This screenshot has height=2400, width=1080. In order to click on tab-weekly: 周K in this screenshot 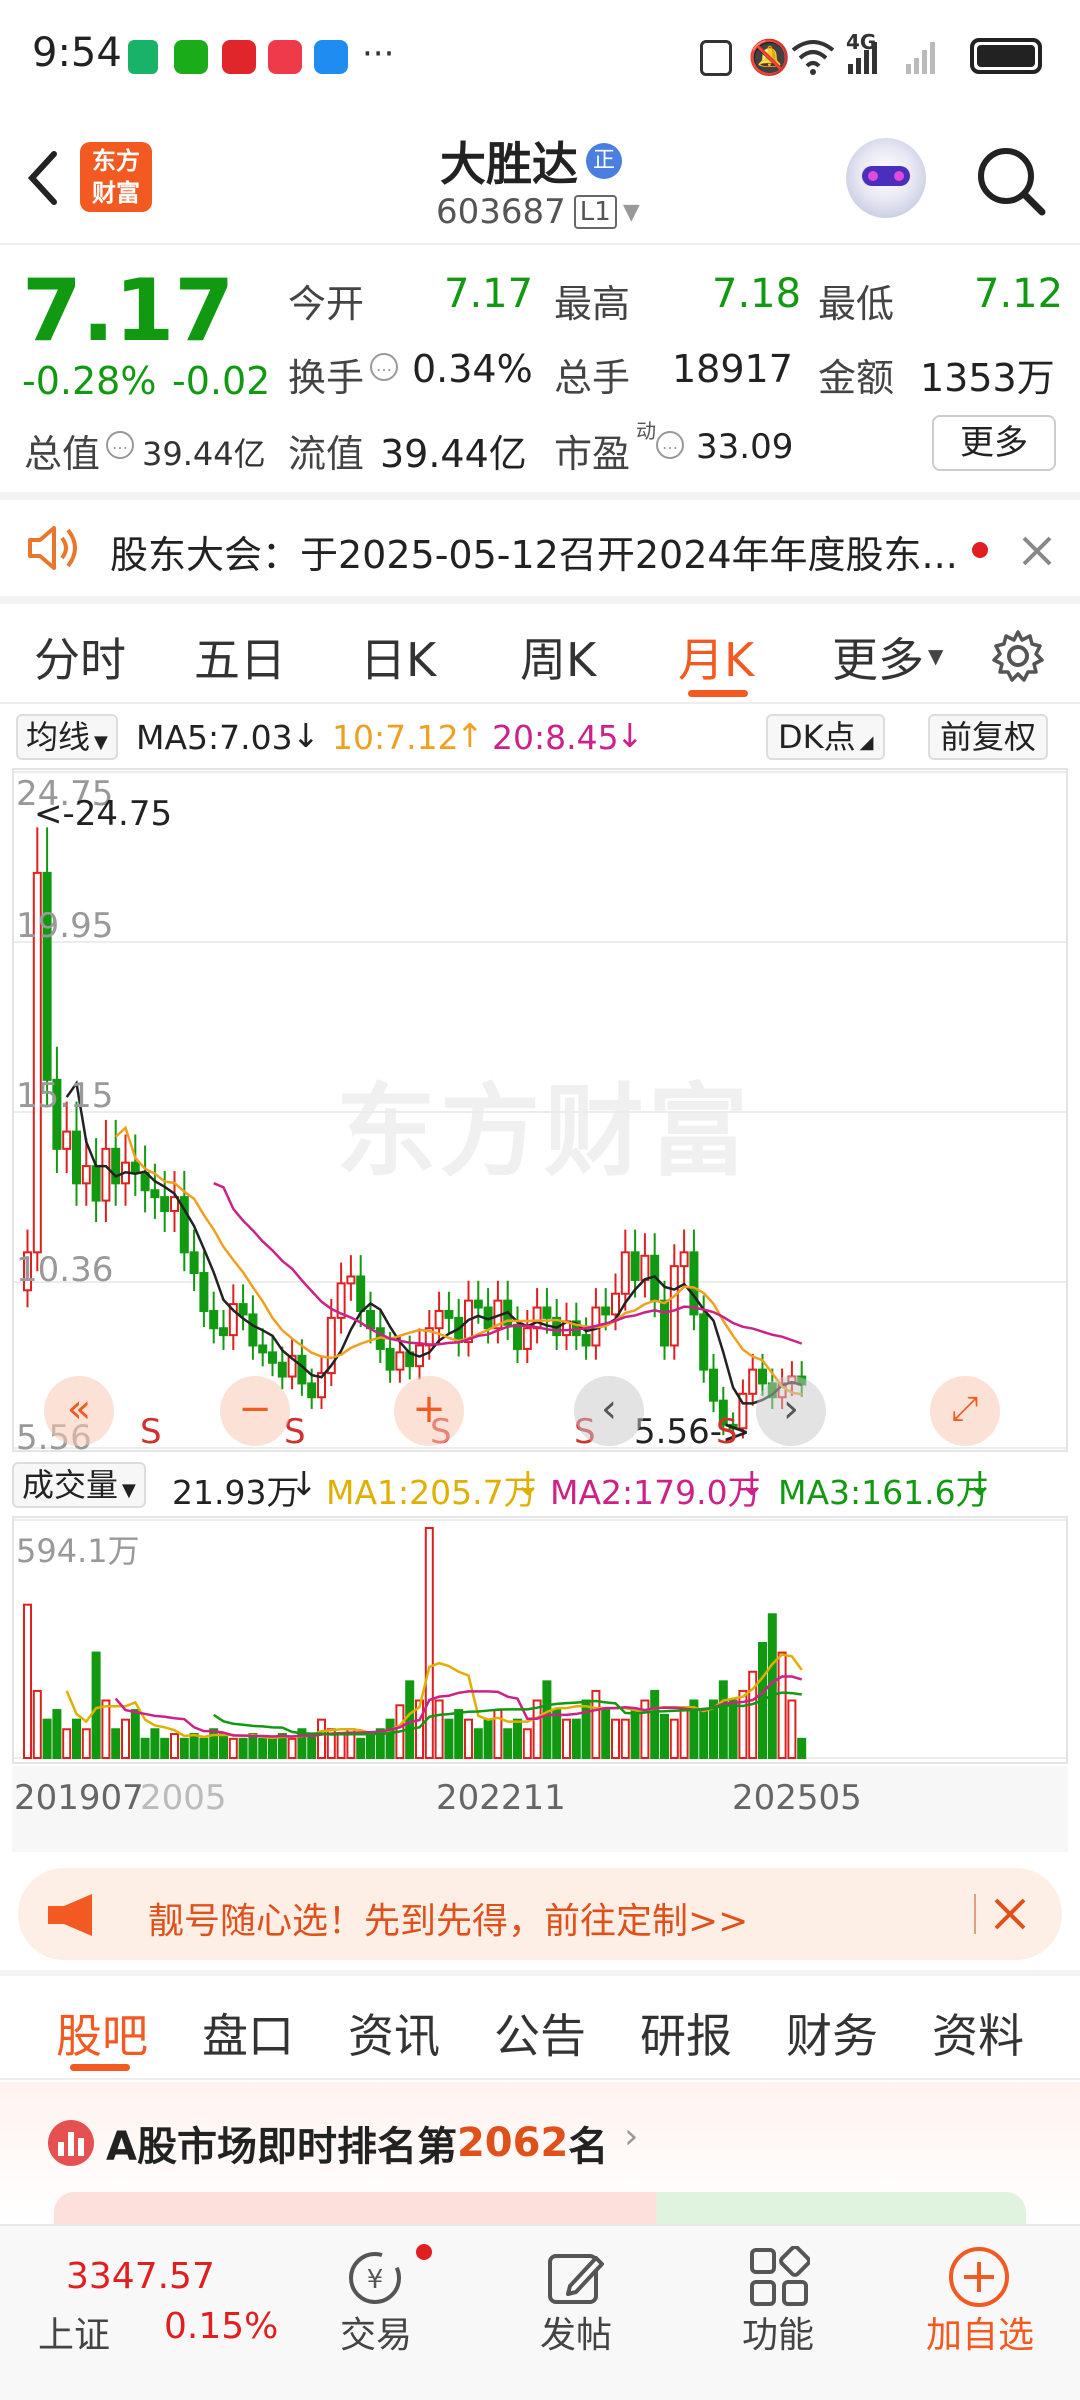, I will do `click(558, 657)`.